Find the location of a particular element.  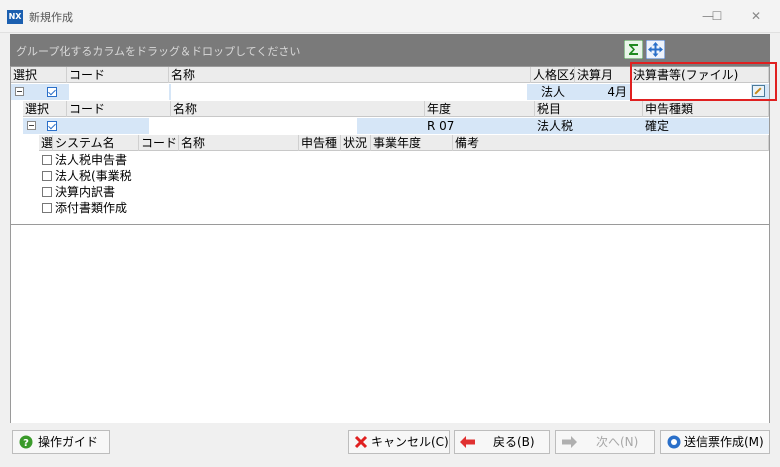

col-header-select: 選 is located at coordinates (46, 143).